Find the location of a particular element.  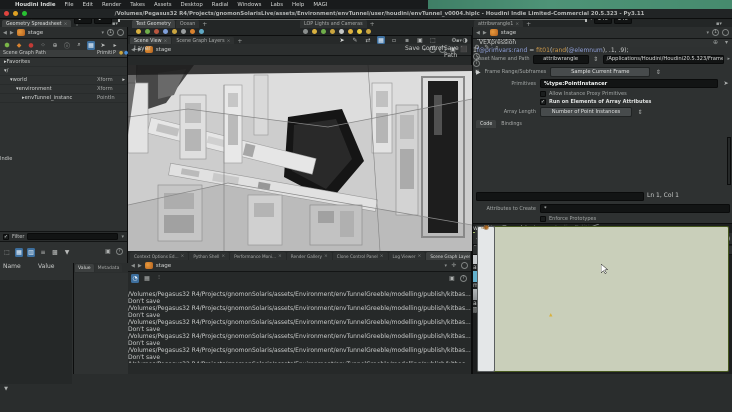

gear-icon: ⚙ is located at coordinates (454, 40).